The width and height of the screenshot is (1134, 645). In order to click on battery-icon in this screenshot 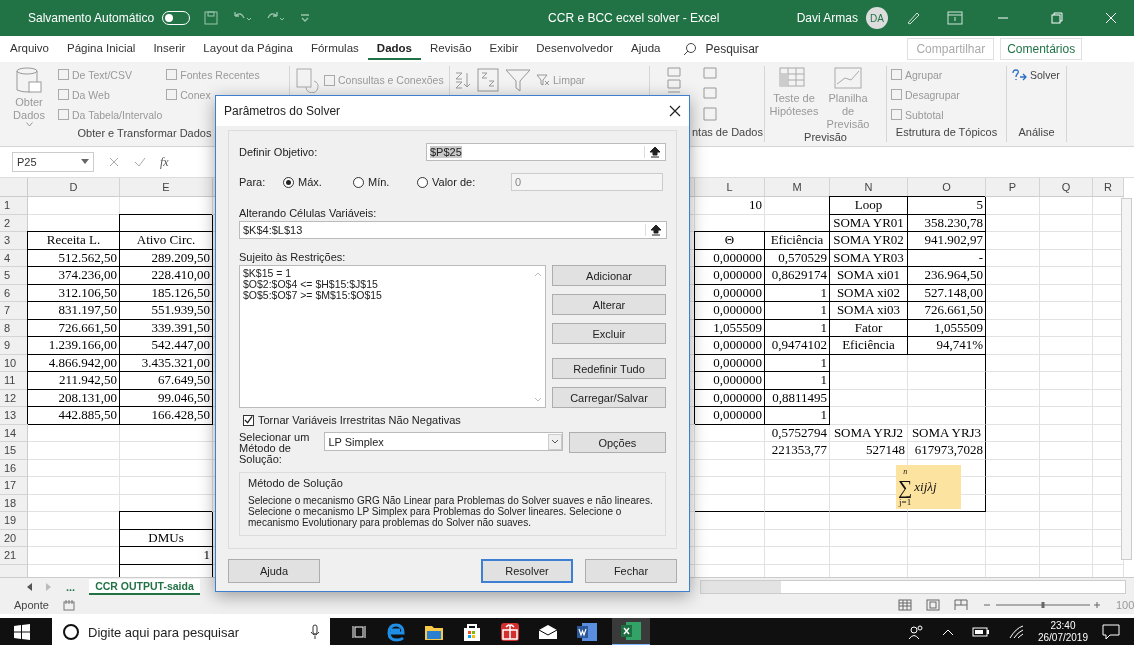, I will do `click(980, 632)`.